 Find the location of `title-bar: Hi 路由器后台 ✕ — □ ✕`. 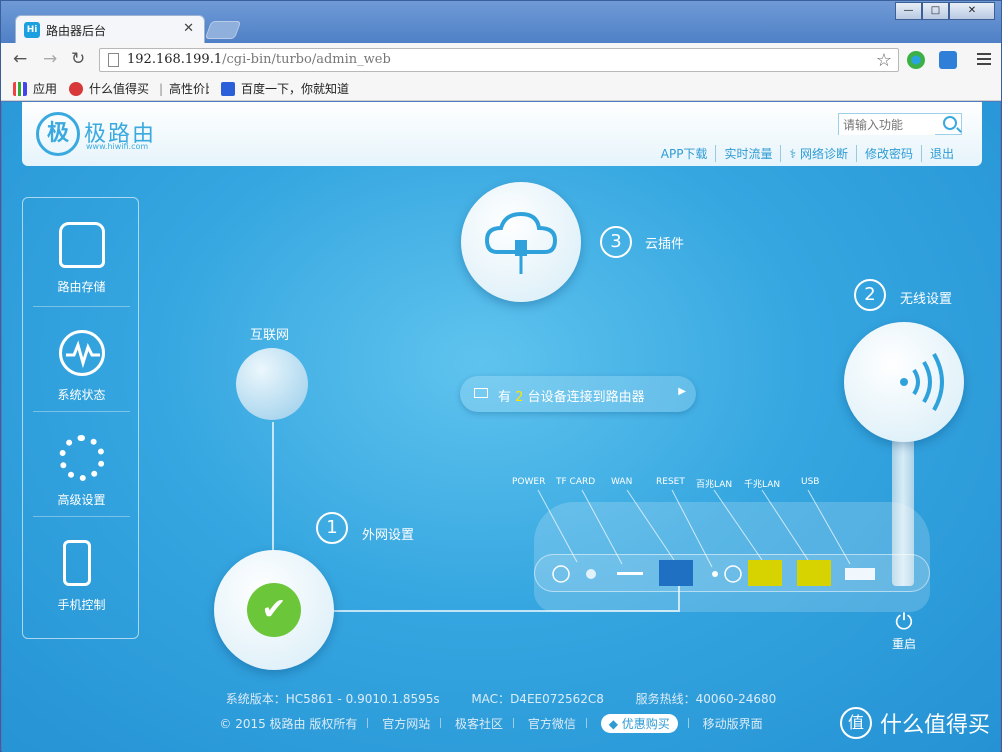

title-bar: Hi 路由器后台 ✕ — □ ✕ is located at coordinates (501, 22).